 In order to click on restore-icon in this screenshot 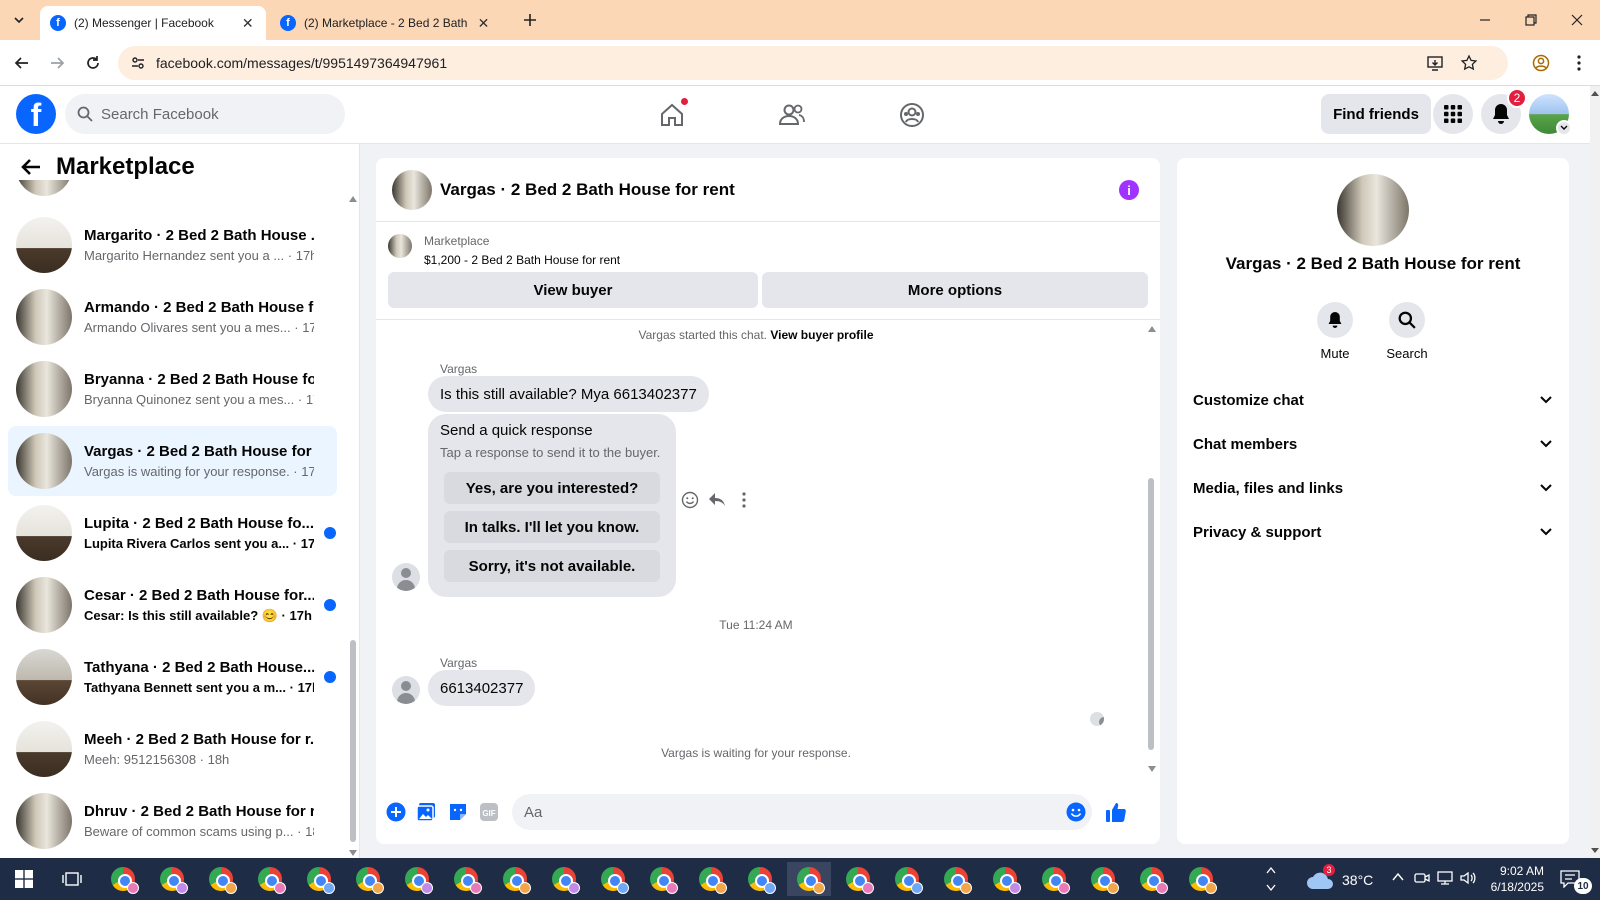, I will do `click(1531, 20)`.